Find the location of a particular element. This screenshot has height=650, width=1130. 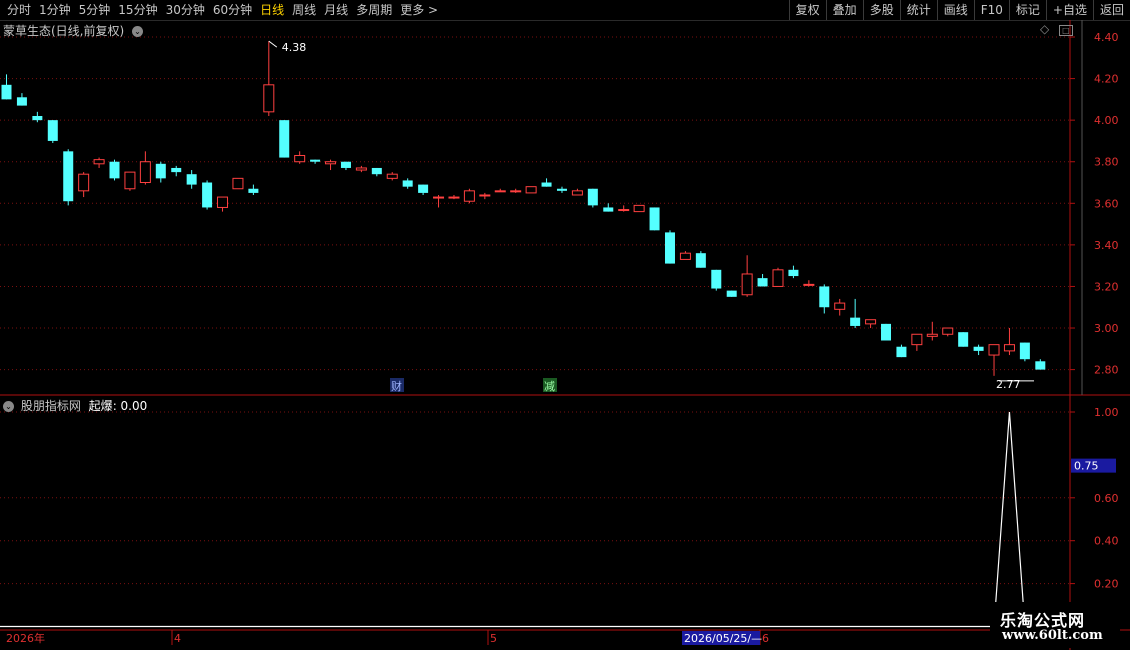

y-tick-label: 3.80 is located at coordinates (1106, 162).